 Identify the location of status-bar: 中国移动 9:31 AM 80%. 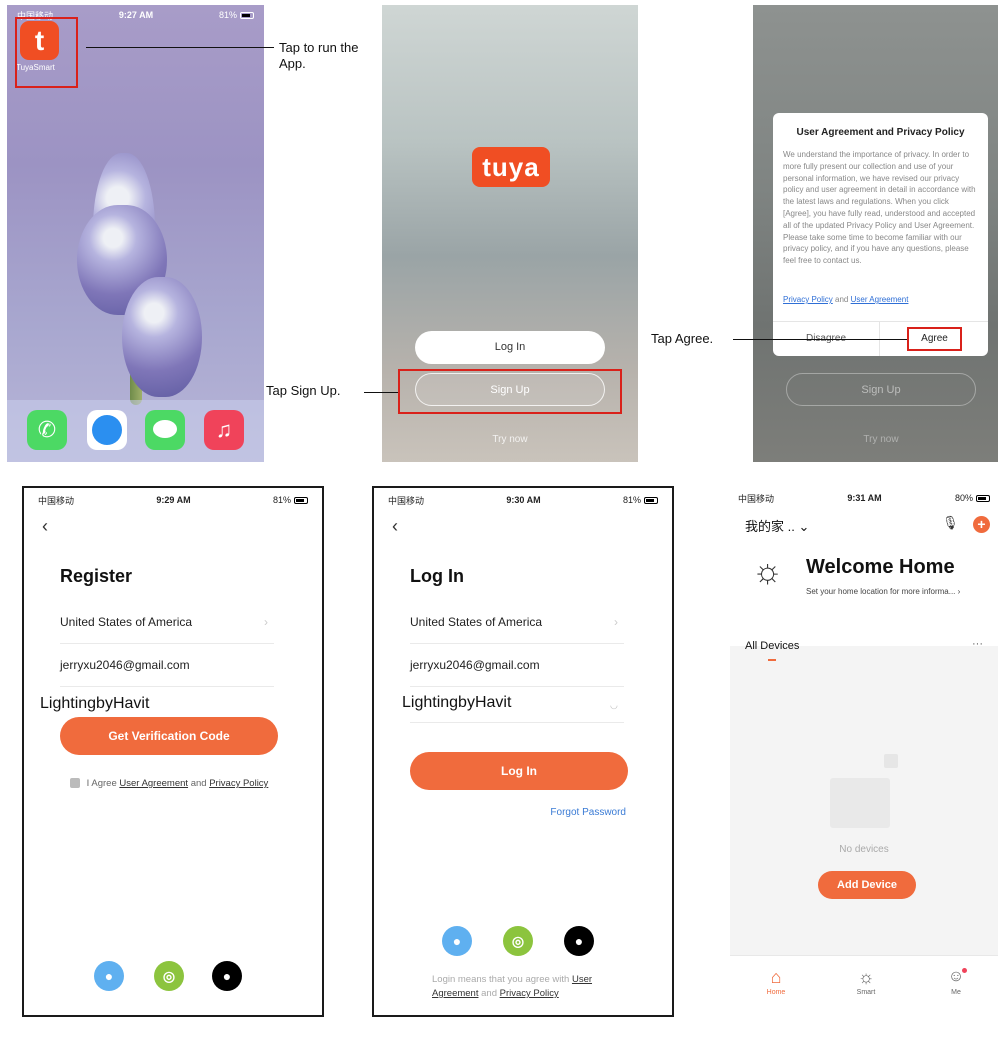
(864, 498).